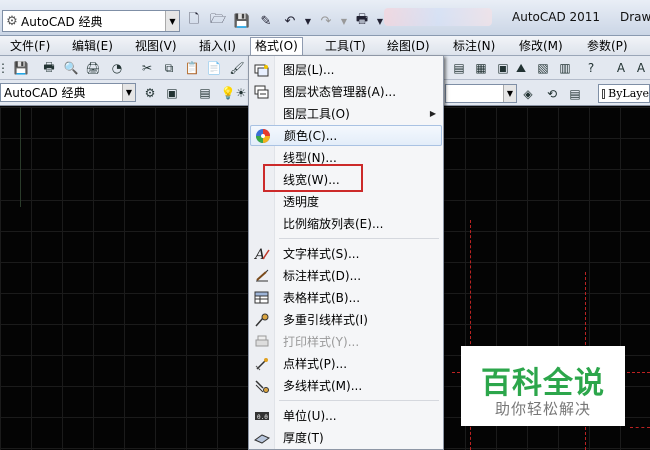 This screenshot has width=650, height=450. Describe the element at coordinates (313, 178) in the screenshot. I see `highlight-annotation-box` at that location.